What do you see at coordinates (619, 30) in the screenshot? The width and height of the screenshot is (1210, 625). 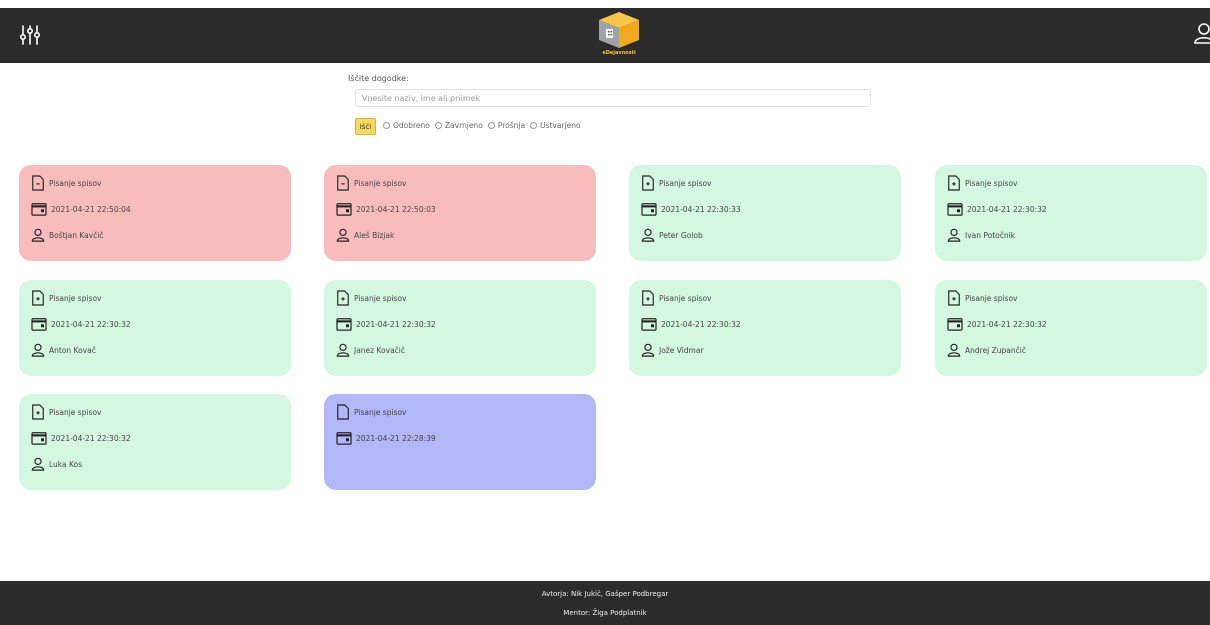 I see `logo-cube-icon` at bounding box center [619, 30].